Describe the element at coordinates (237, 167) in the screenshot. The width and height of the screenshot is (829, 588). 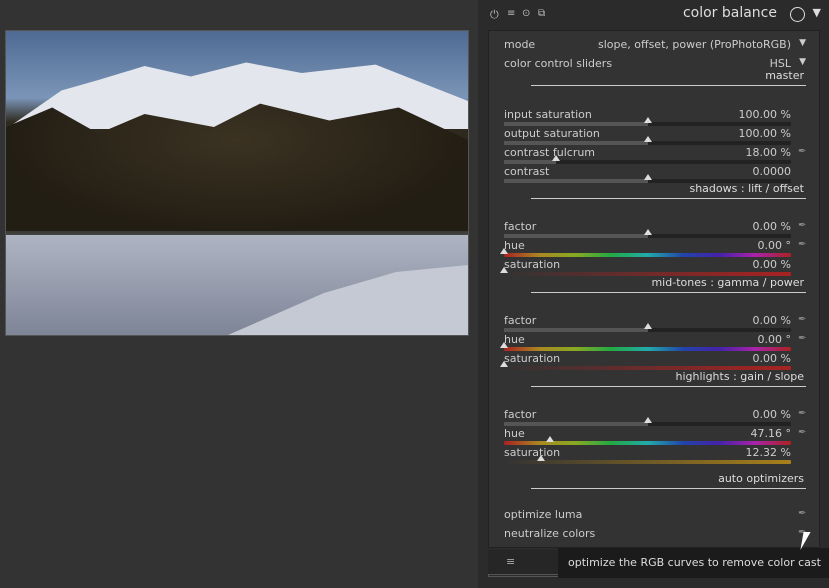
I see `forest` at that location.